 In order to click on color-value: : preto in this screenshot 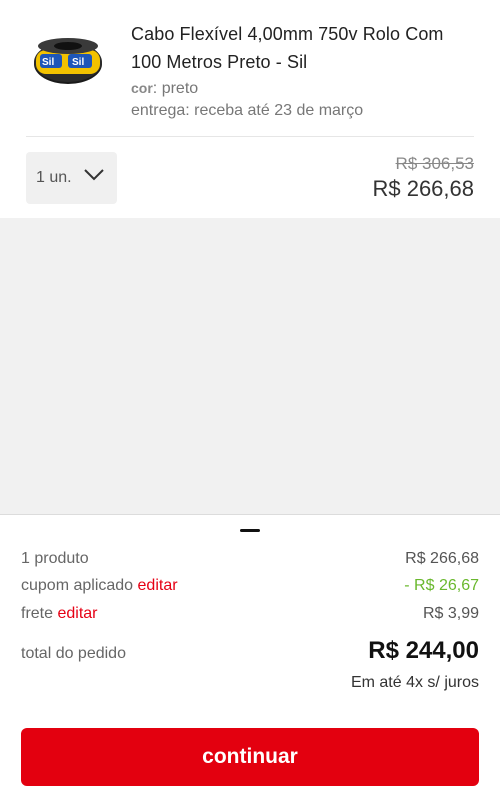, I will do `click(175, 88)`.